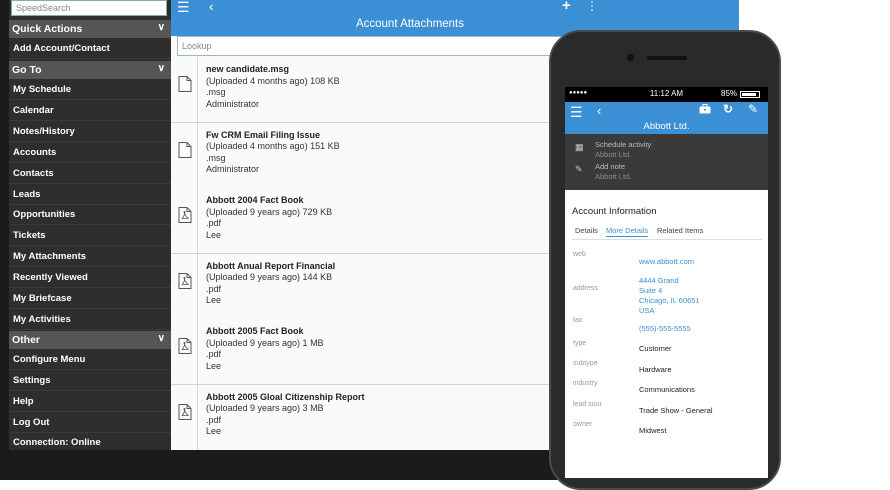 This screenshot has width=890, height=490. I want to click on page-title: Abbott Ltd., so click(666, 126).